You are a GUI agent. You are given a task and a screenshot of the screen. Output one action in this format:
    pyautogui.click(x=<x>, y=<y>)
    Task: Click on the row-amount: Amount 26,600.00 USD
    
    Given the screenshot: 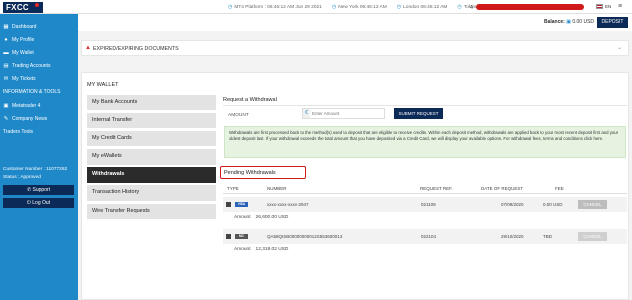 What is the action you would take?
    pyautogui.click(x=261, y=217)
    